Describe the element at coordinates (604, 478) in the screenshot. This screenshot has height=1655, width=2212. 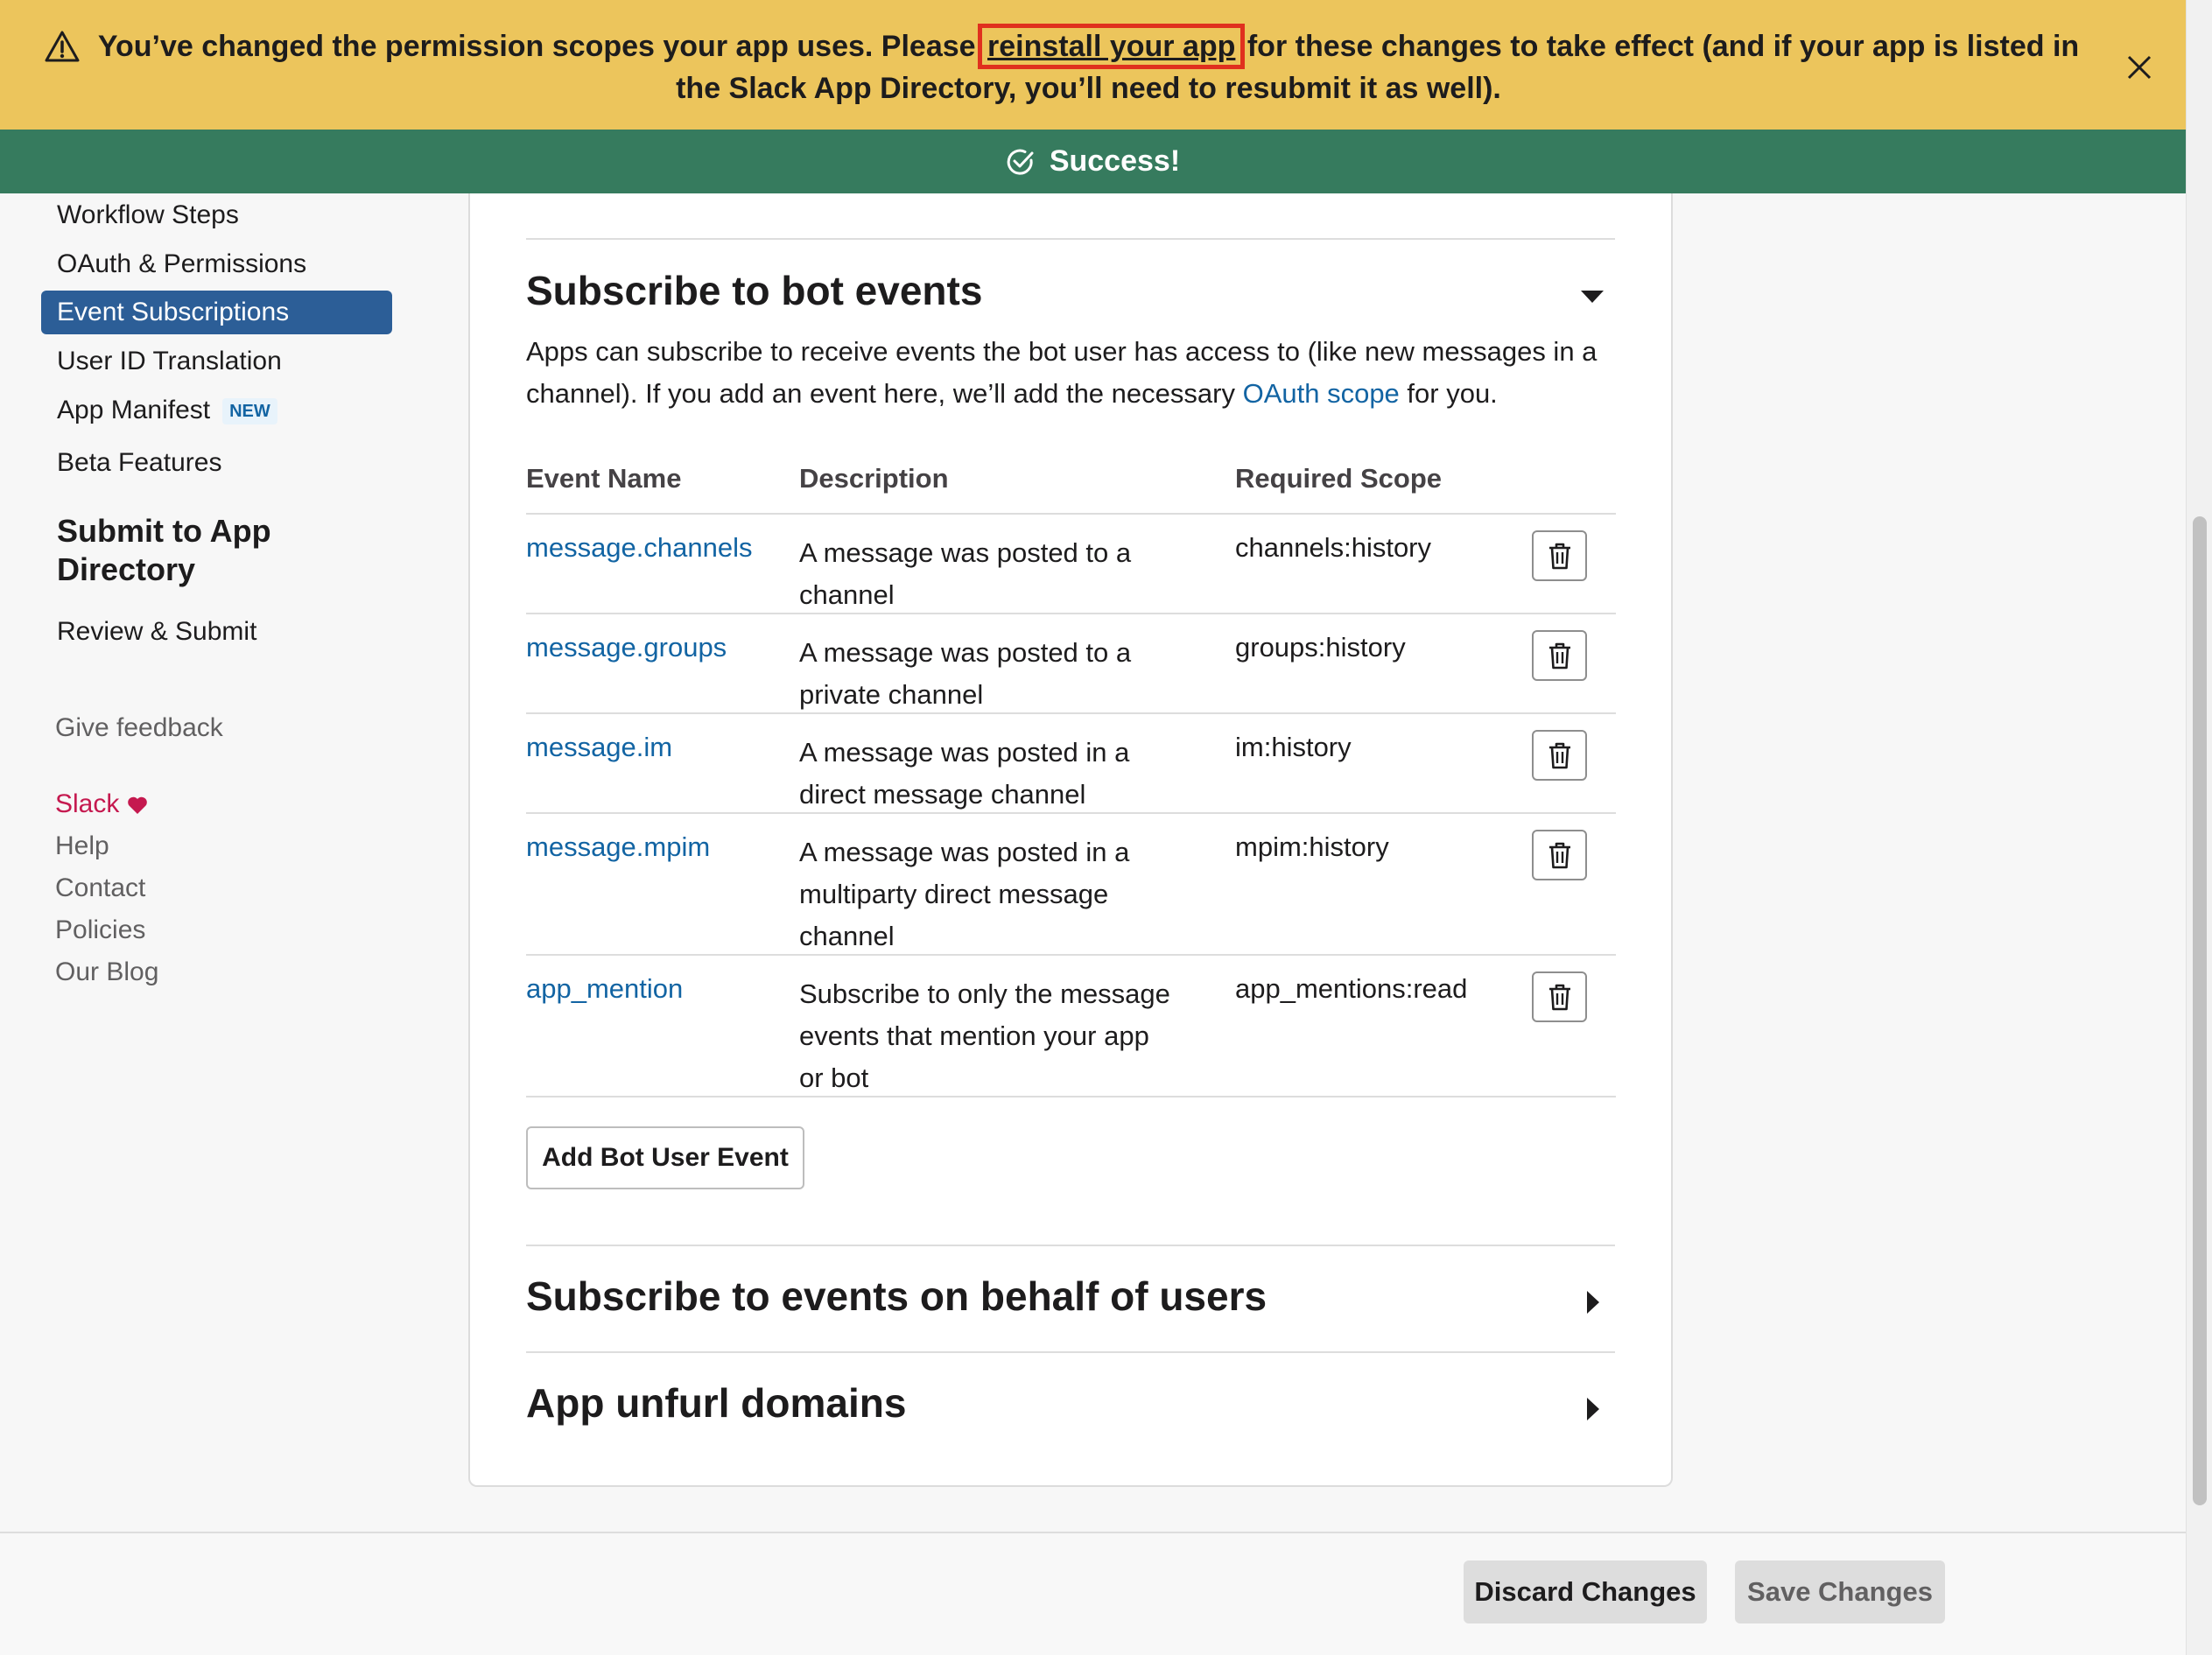
I see `column-header-event-name: Event Name` at that location.